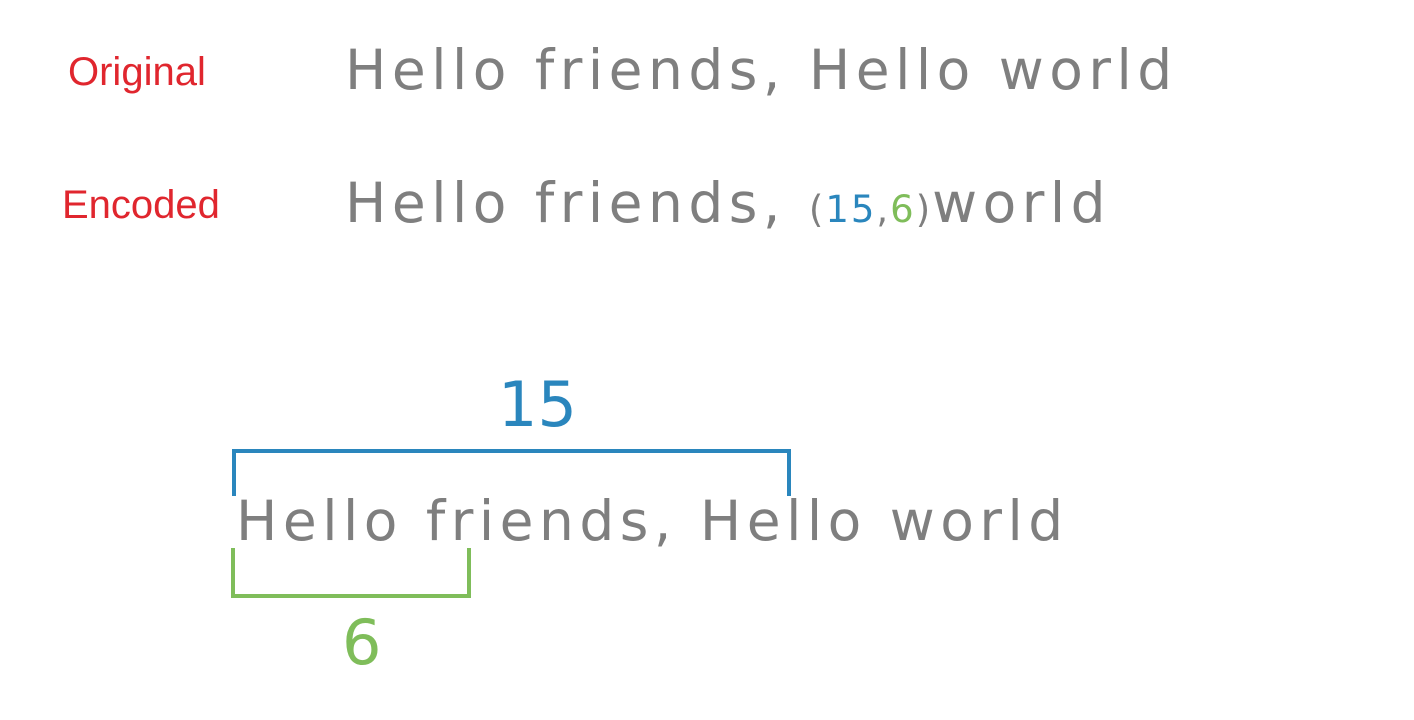 Image resolution: width=1414 pixels, height=720 pixels. Describe the element at coordinates (351, 573) in the screenshot. I see `length-bracket` at that location.